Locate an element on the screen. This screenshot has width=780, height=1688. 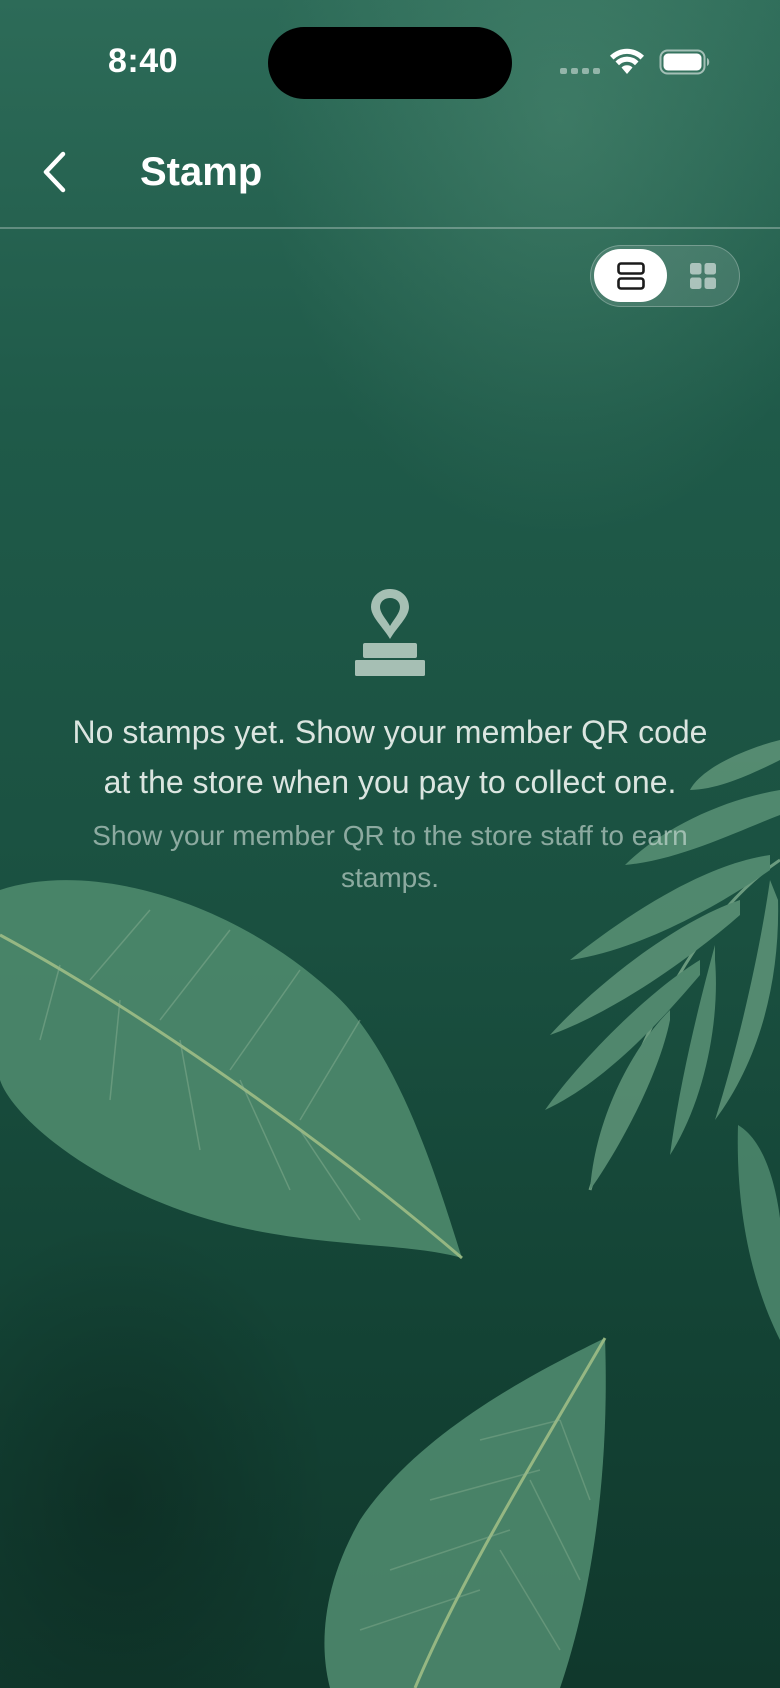
status-time: 8:40 is located at coordinates (143, 61).